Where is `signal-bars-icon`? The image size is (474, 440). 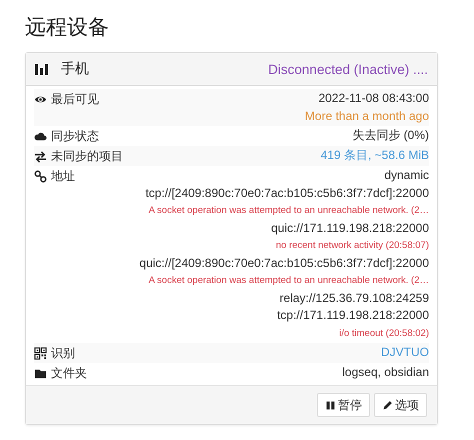 signal-bars-icon is located at coordinates (42, 69).